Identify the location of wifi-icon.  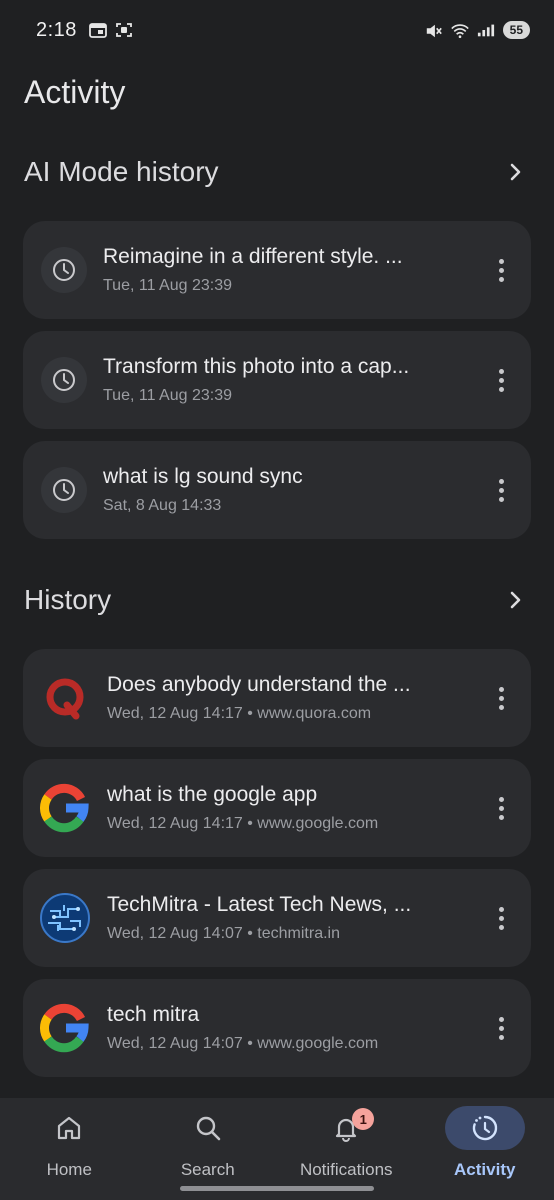
(459, 30).